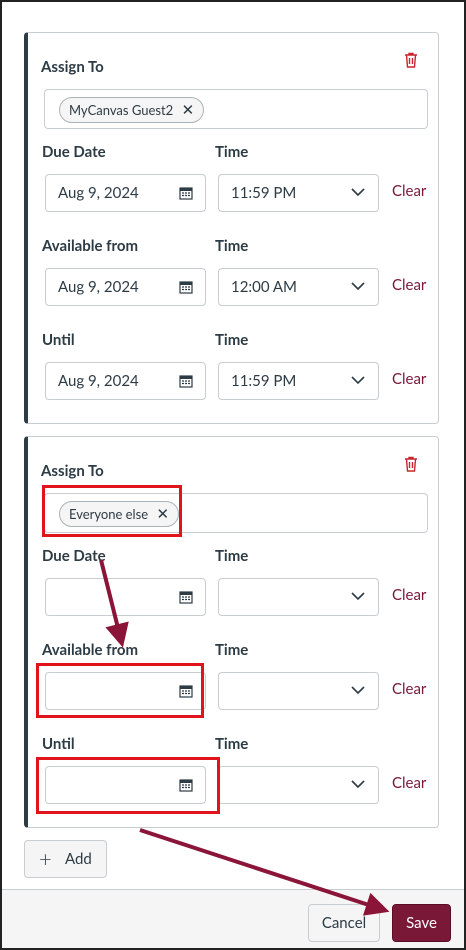 The height and width of the screenshot is (950, 466). I want to click on until-date-input: Aug 9, 2024, so click(125, 381).